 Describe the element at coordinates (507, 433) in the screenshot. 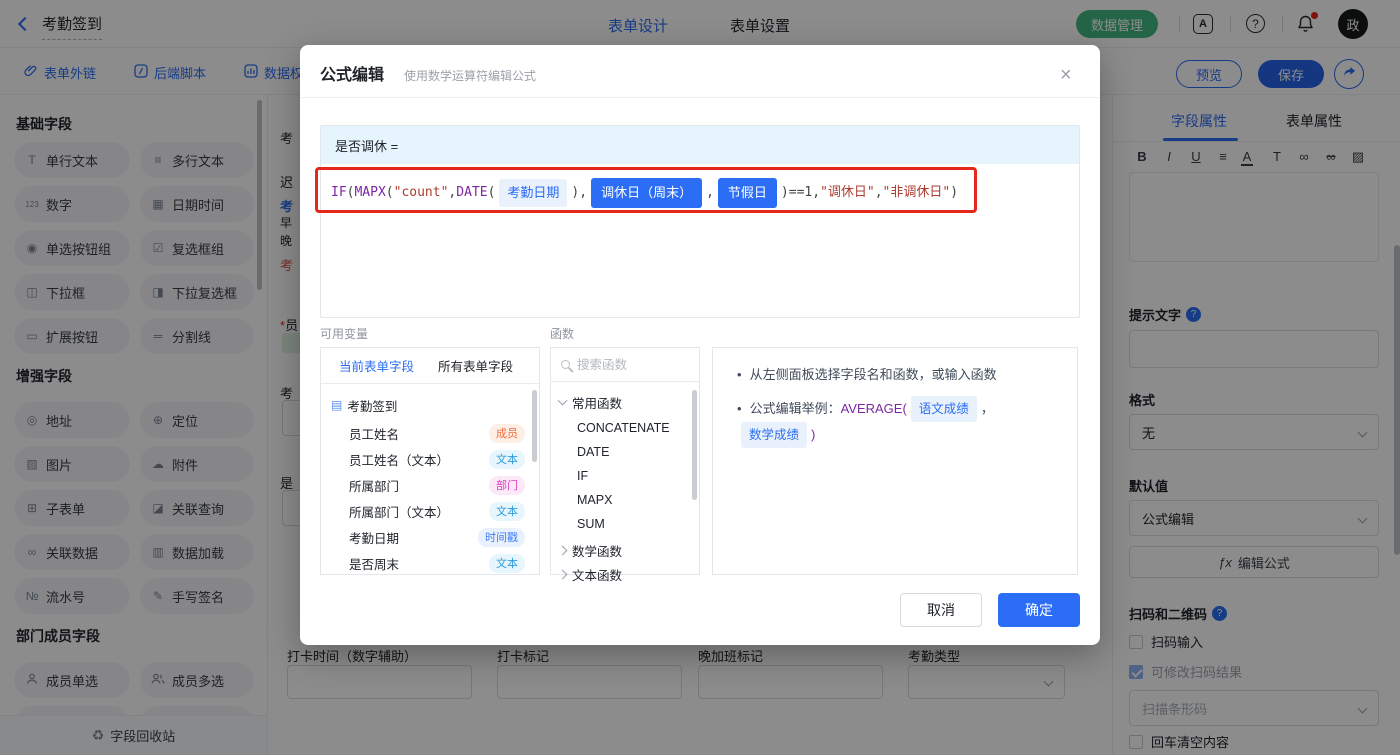

I see `type-badge: 成员` at that location.